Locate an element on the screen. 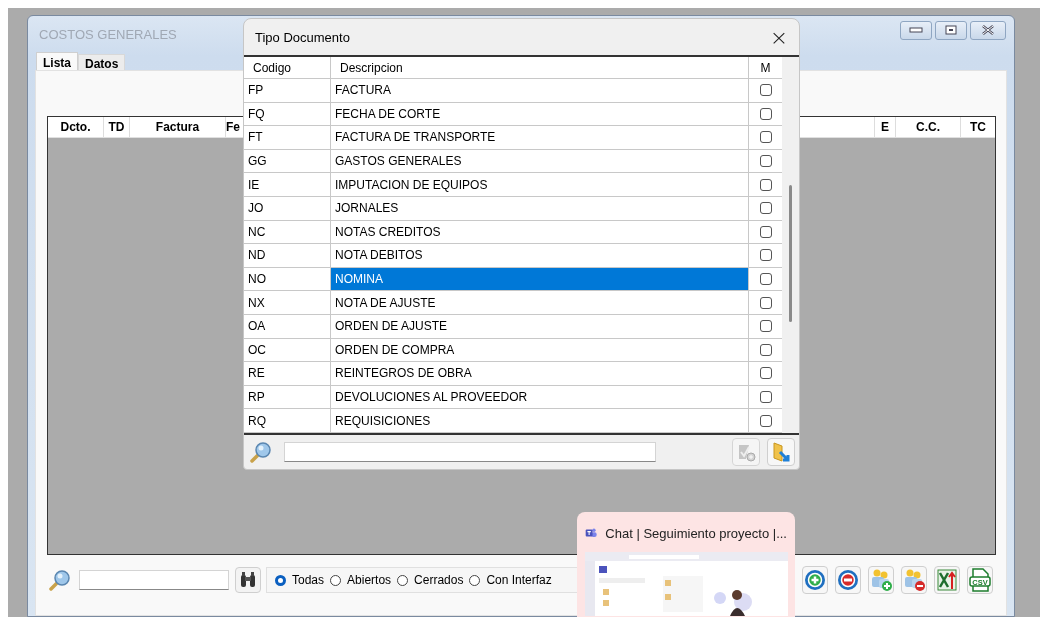  table-cell: ORDEN DE AJUSTE is located at coordinates (540, 326).